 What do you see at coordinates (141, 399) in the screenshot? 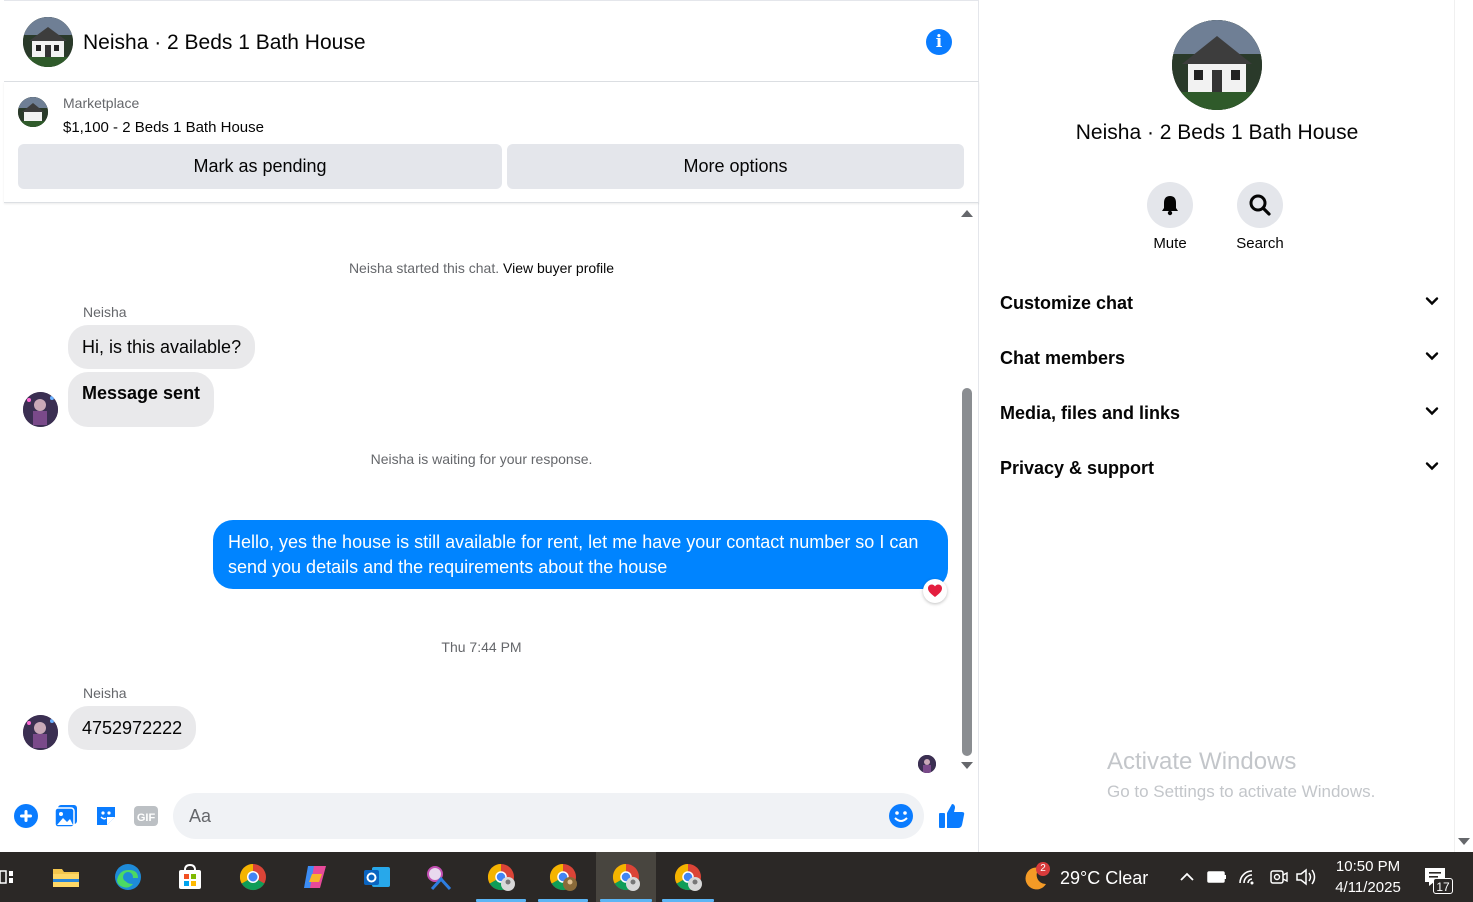
I see `incoming-message: Message sent` at bounding box center [141, 399].